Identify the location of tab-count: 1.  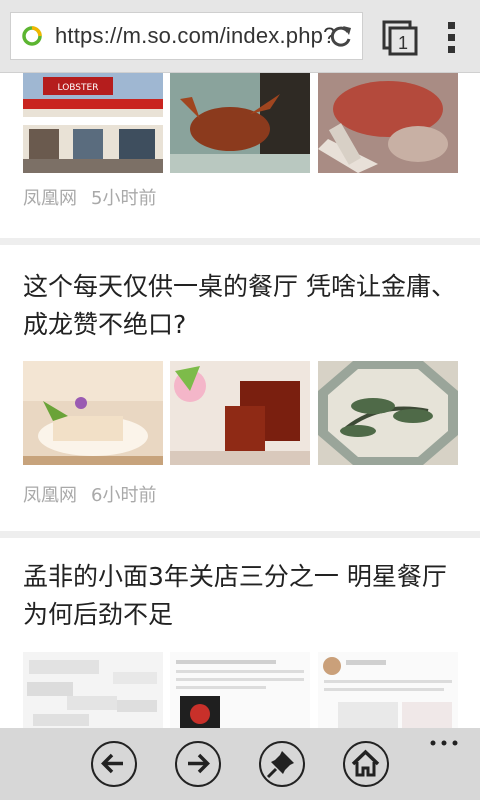
(403, 43).